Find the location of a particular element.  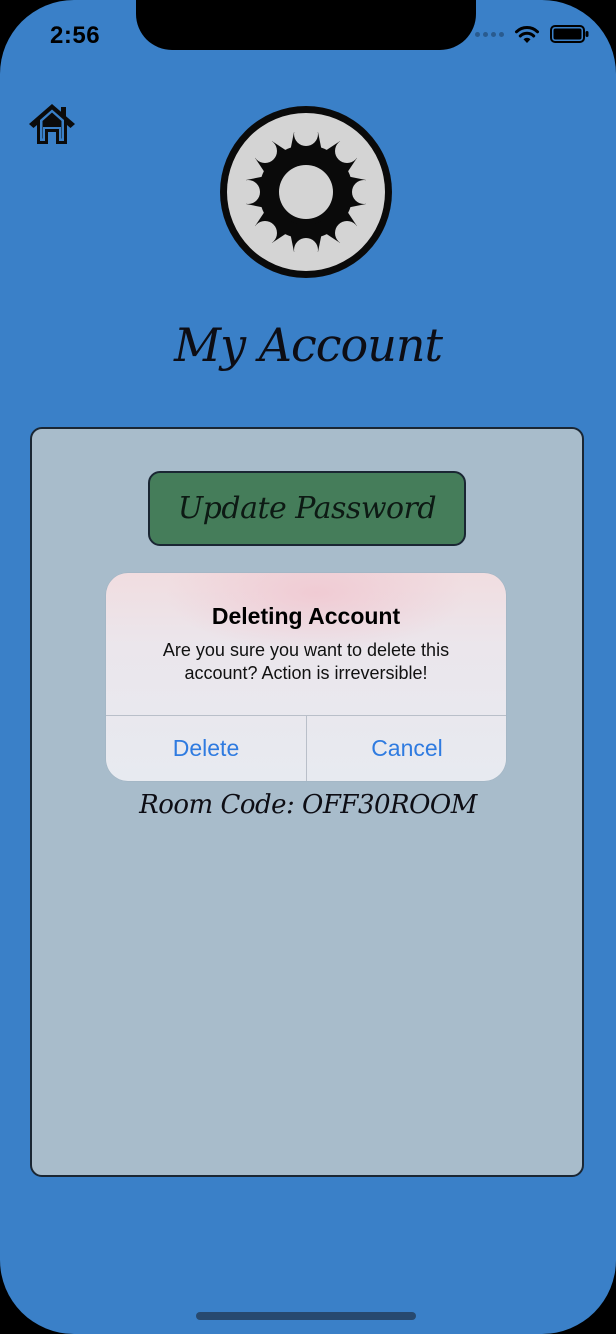

gear-icon is located at coordinates (306, 192).